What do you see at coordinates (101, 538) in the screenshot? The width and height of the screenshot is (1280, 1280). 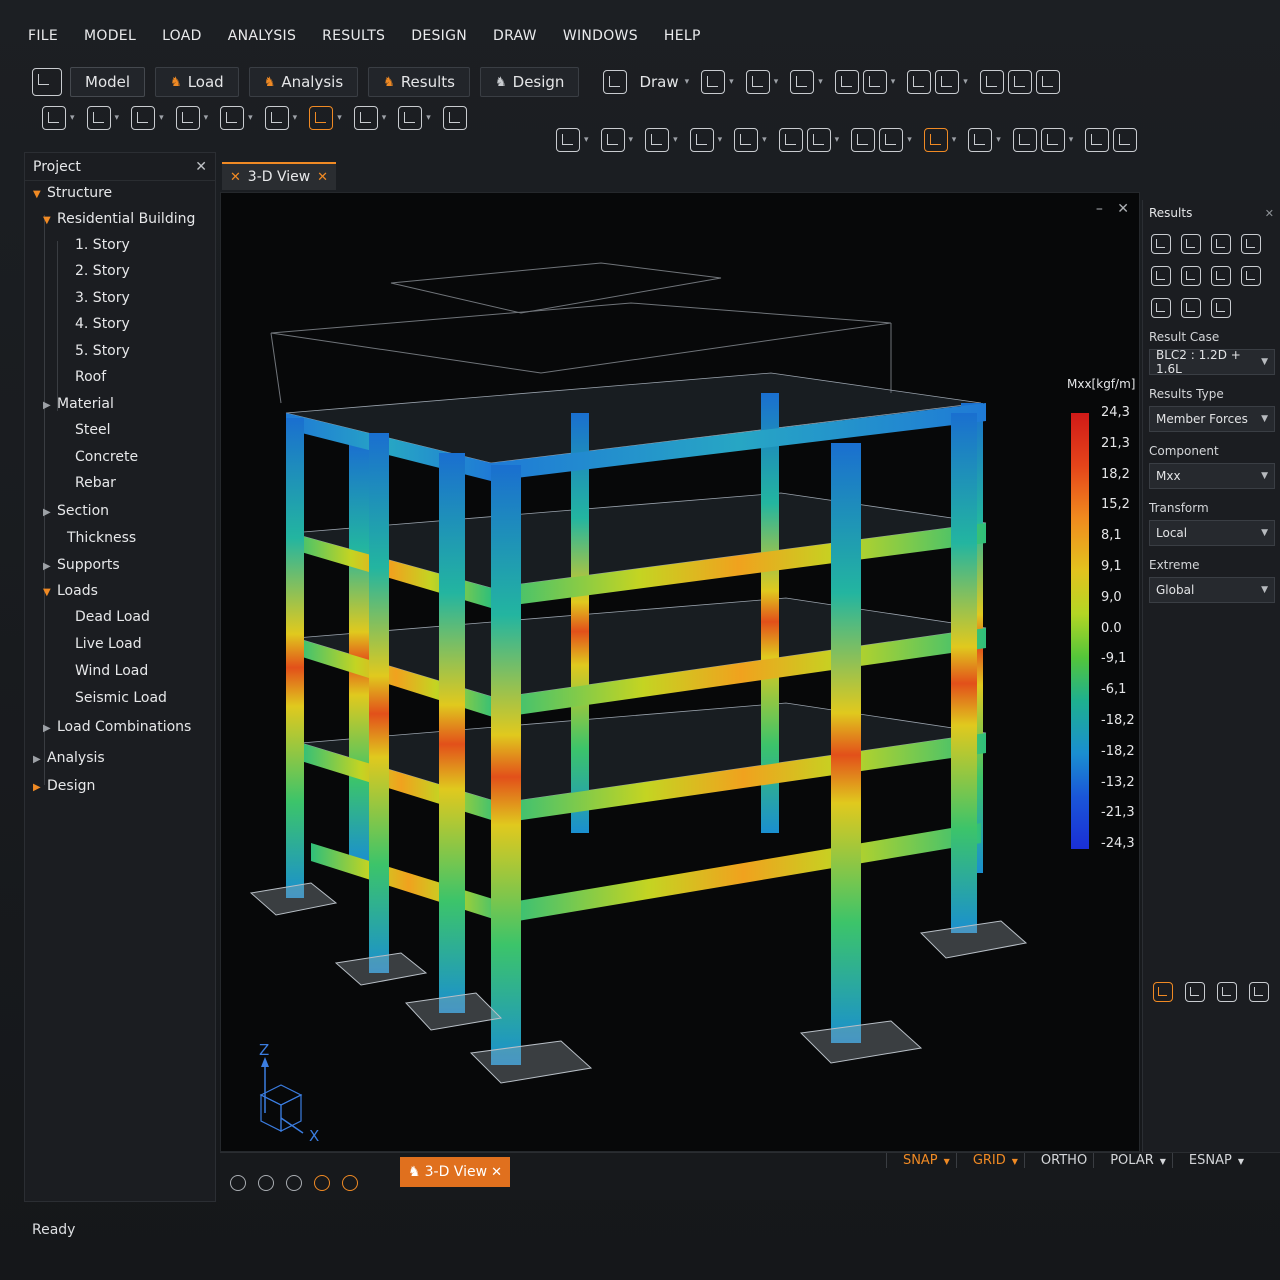 I see `tree-item-thickness: Thickness` at bounding box center [101, 538].